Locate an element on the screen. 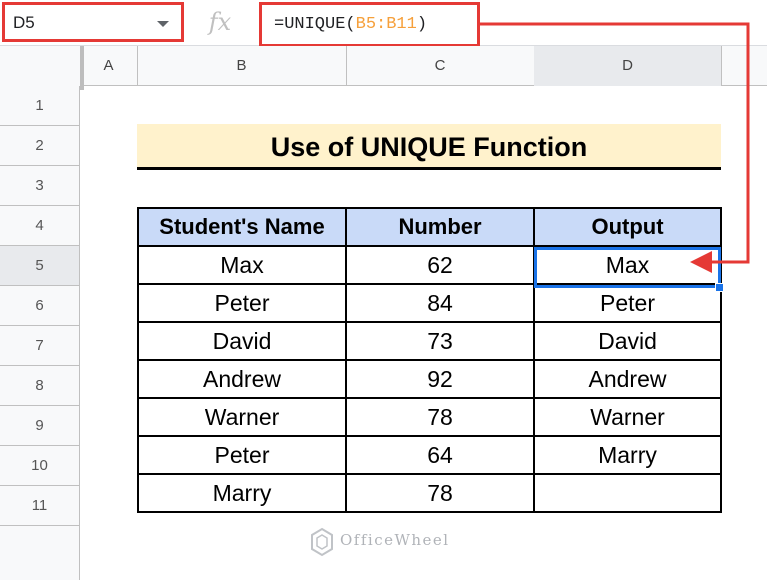  officewheel-logo-icon is located at coordinates (322, 542).